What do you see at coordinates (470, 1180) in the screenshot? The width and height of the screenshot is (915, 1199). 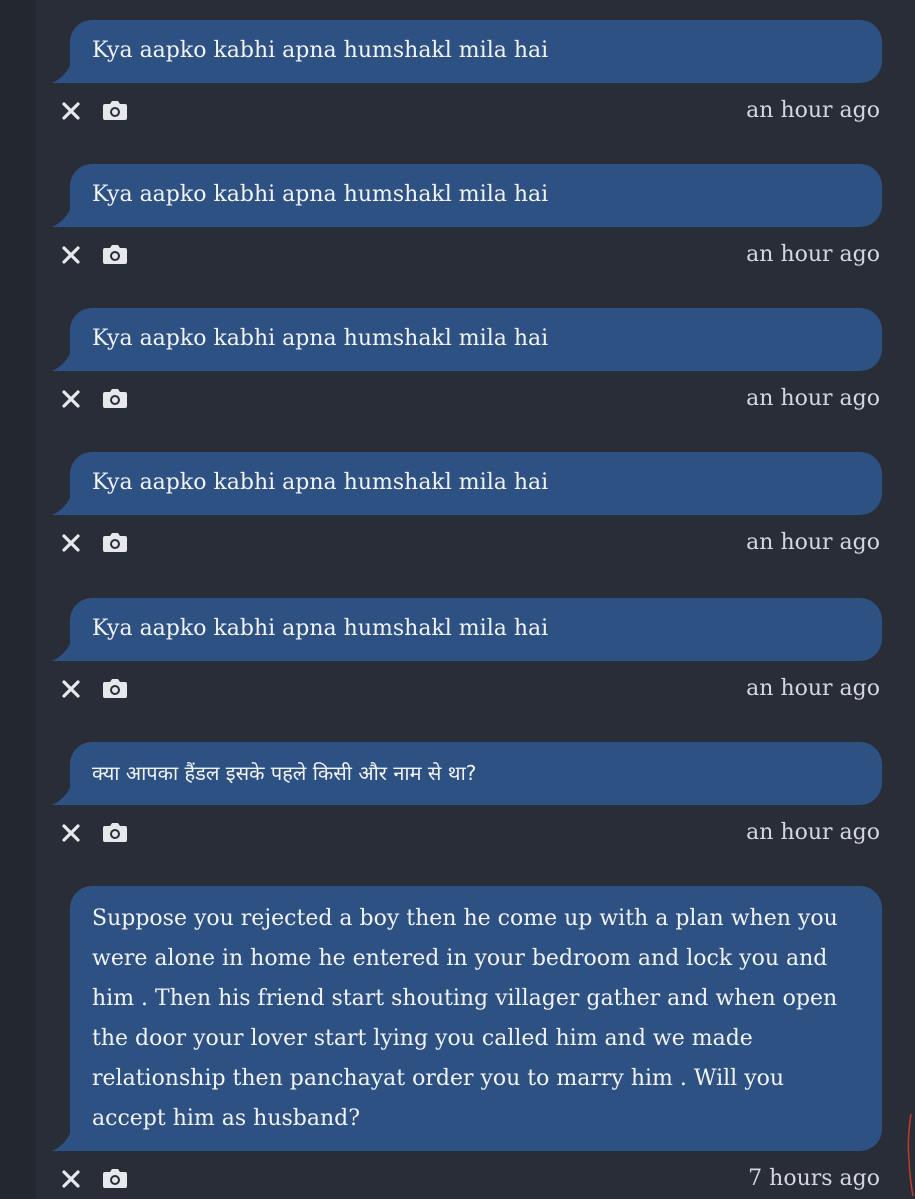 I see `message-actions: 7 hours ago` at bounding box center [470, 1180].